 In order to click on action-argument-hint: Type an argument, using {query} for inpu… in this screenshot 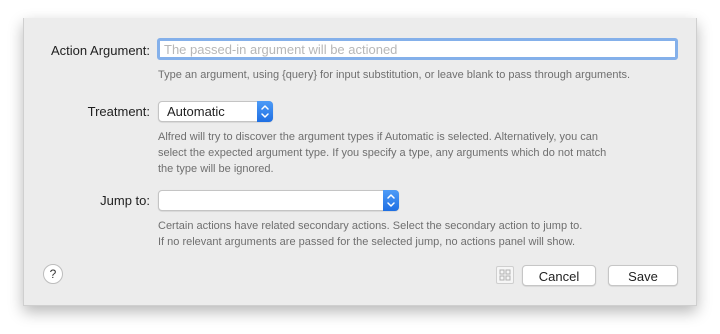, I will do `click(394, 75)`.